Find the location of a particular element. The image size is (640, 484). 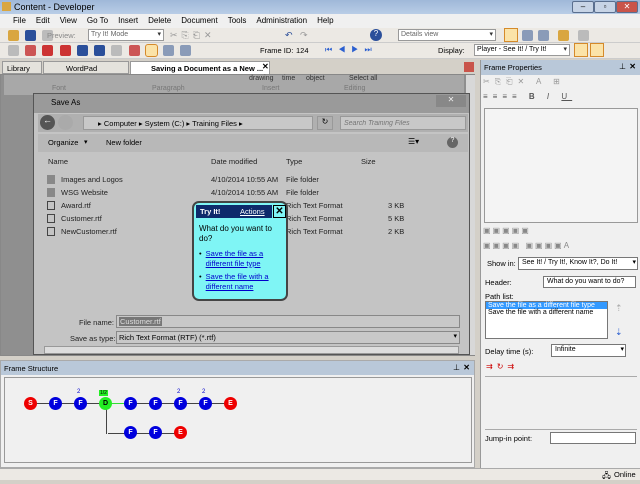

layout-view-icon is located at coordinates (511, 35).